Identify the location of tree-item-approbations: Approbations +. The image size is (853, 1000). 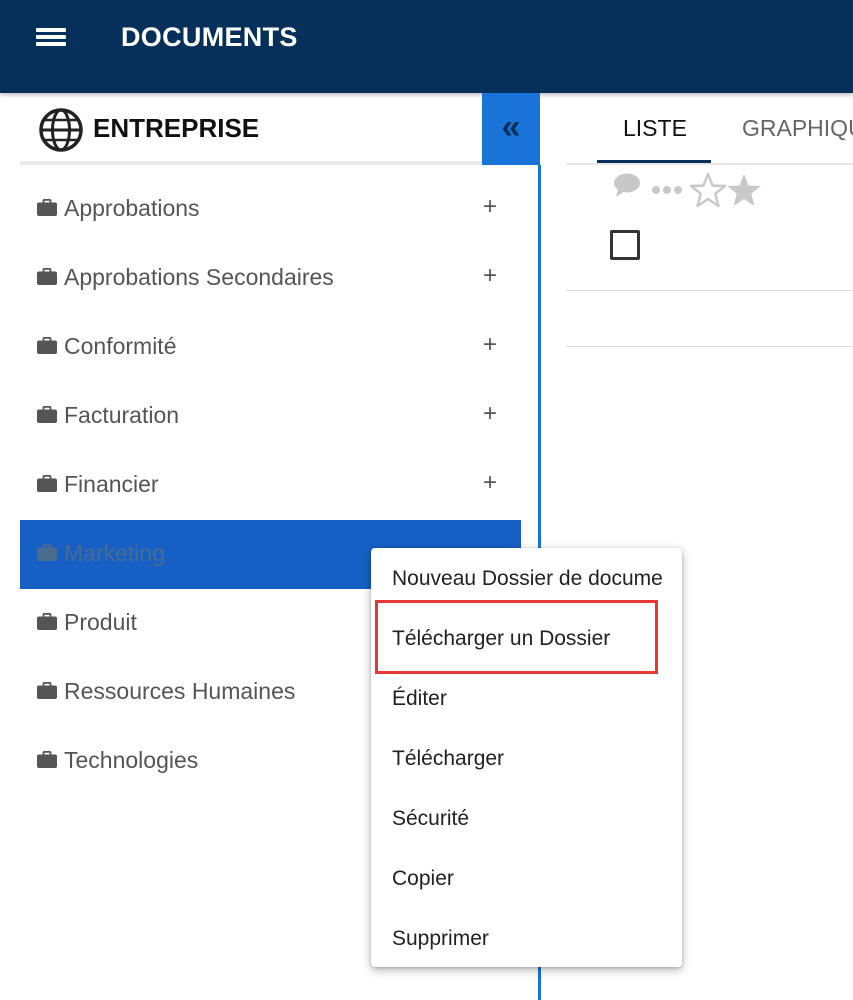
(270, 209).